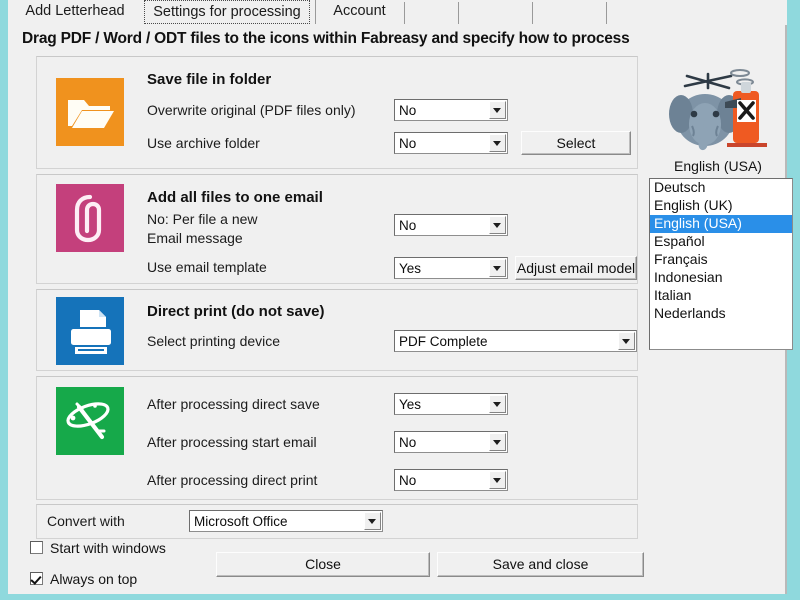 The image size is (800, 600). I want to click on magic-wand-icon, so click(90, 421).